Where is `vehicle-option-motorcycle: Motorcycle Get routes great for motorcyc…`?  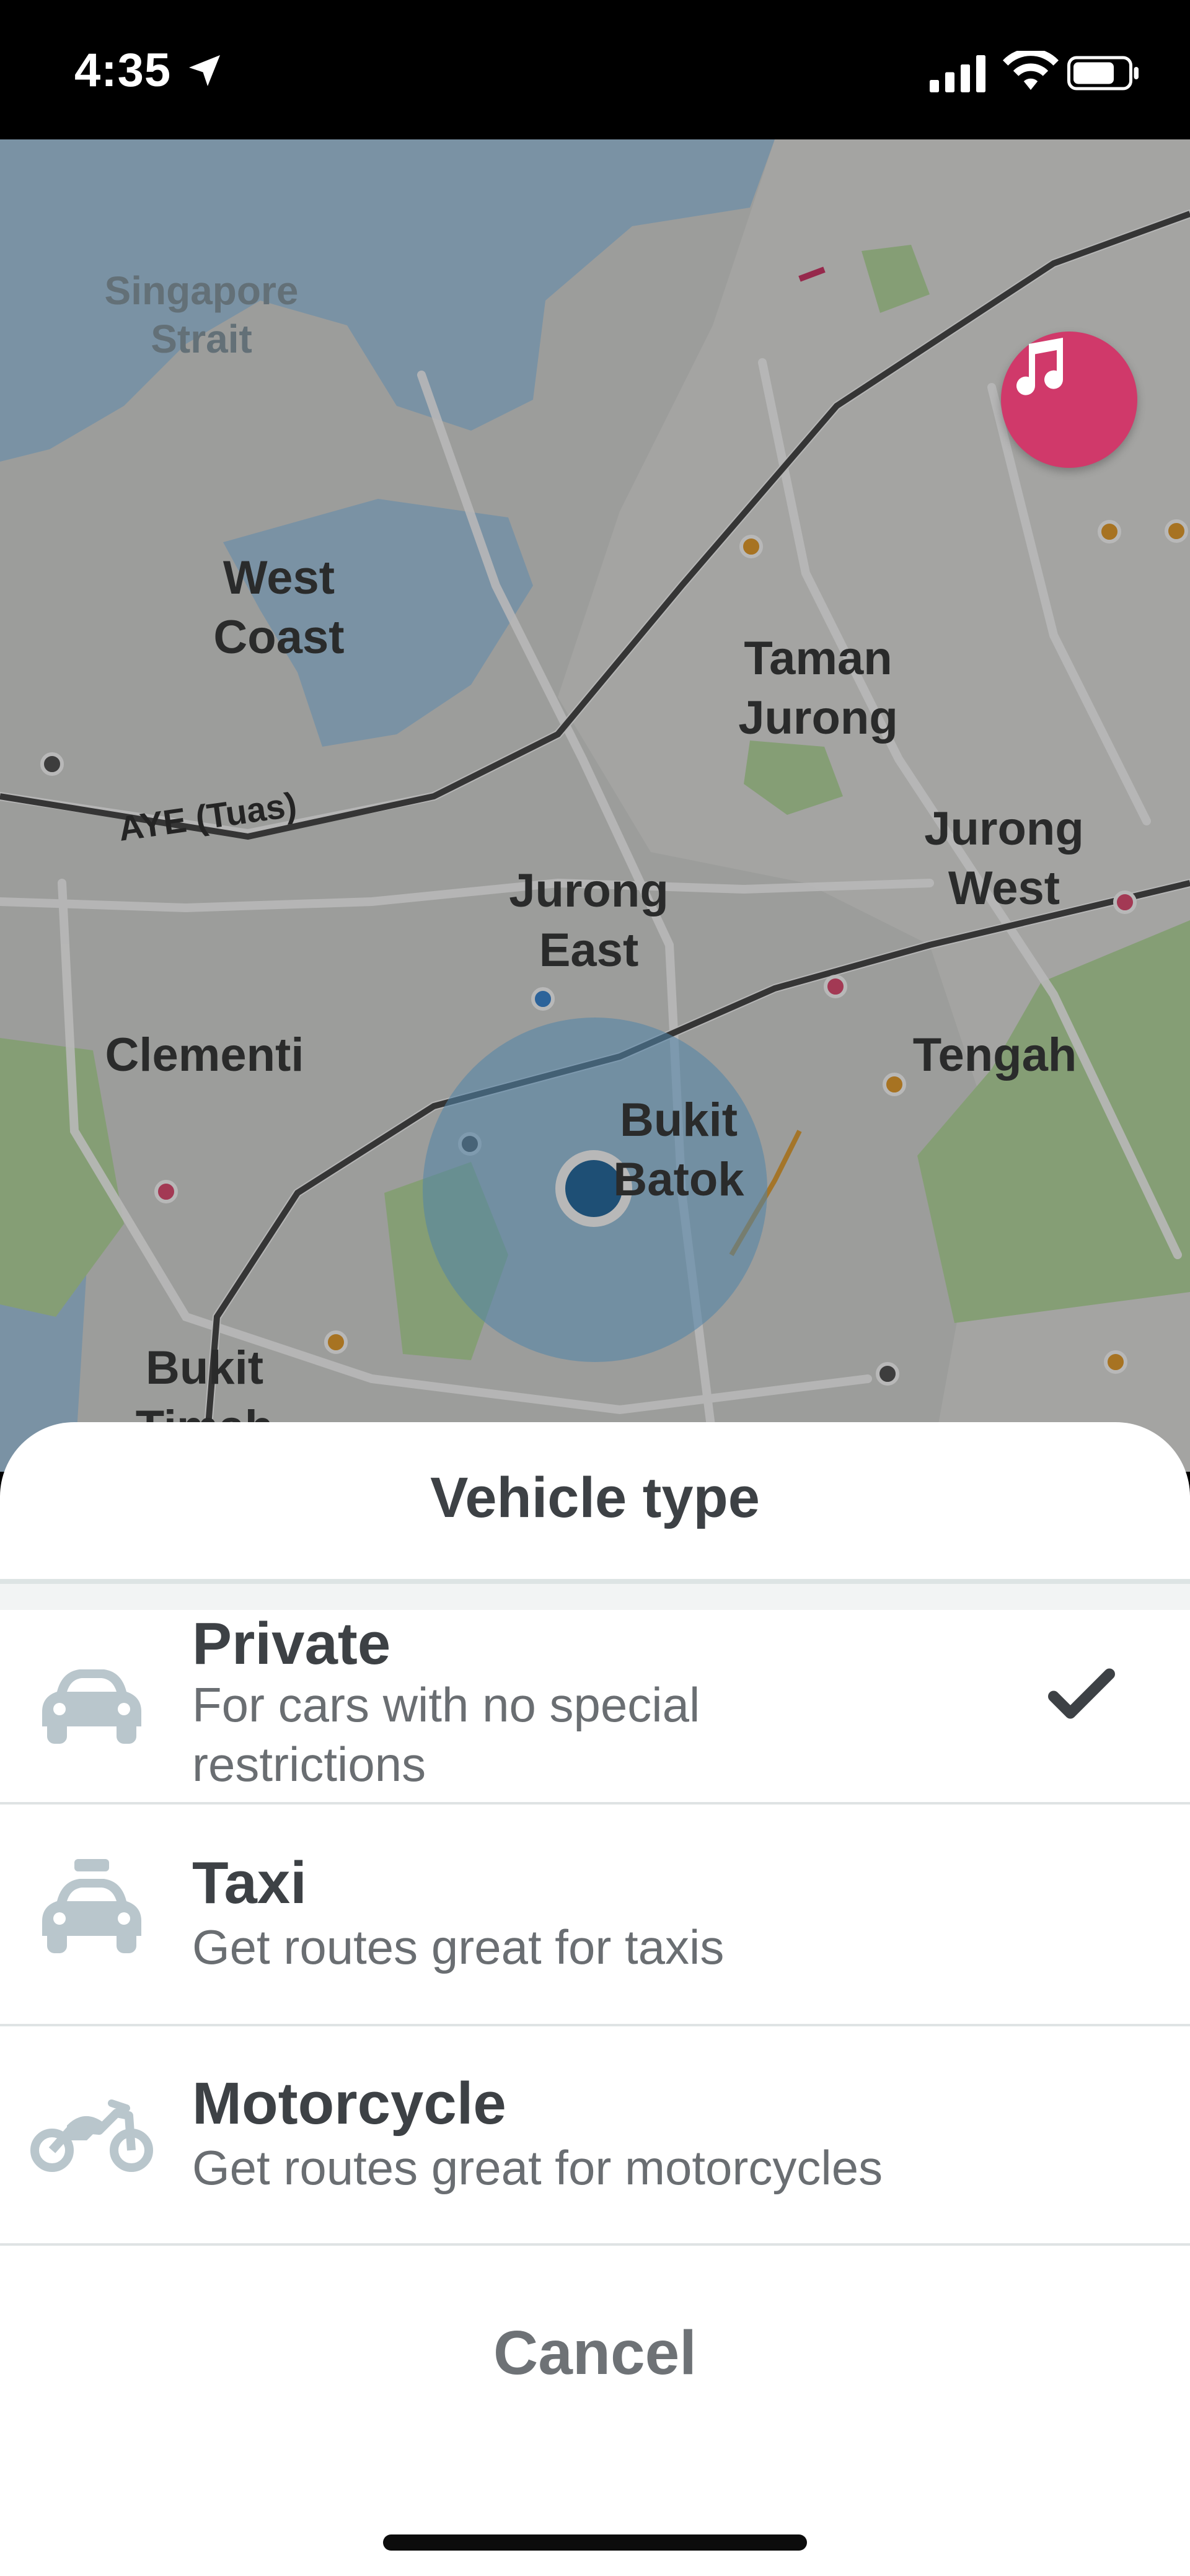 vehicle-option-motorcycle: Motorcycle Get routes great for motorcyc… is located at coordinates (595, 2135).